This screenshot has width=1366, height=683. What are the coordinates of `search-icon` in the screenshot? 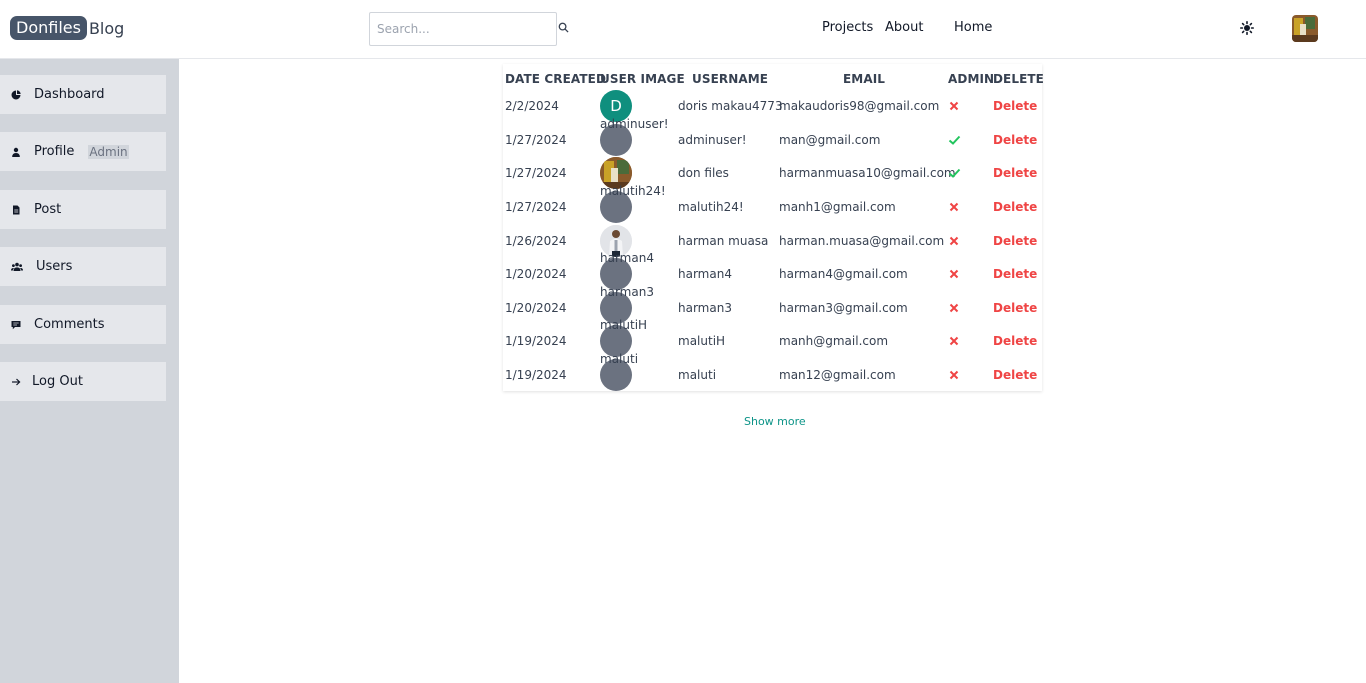 It's located at (563, 27).